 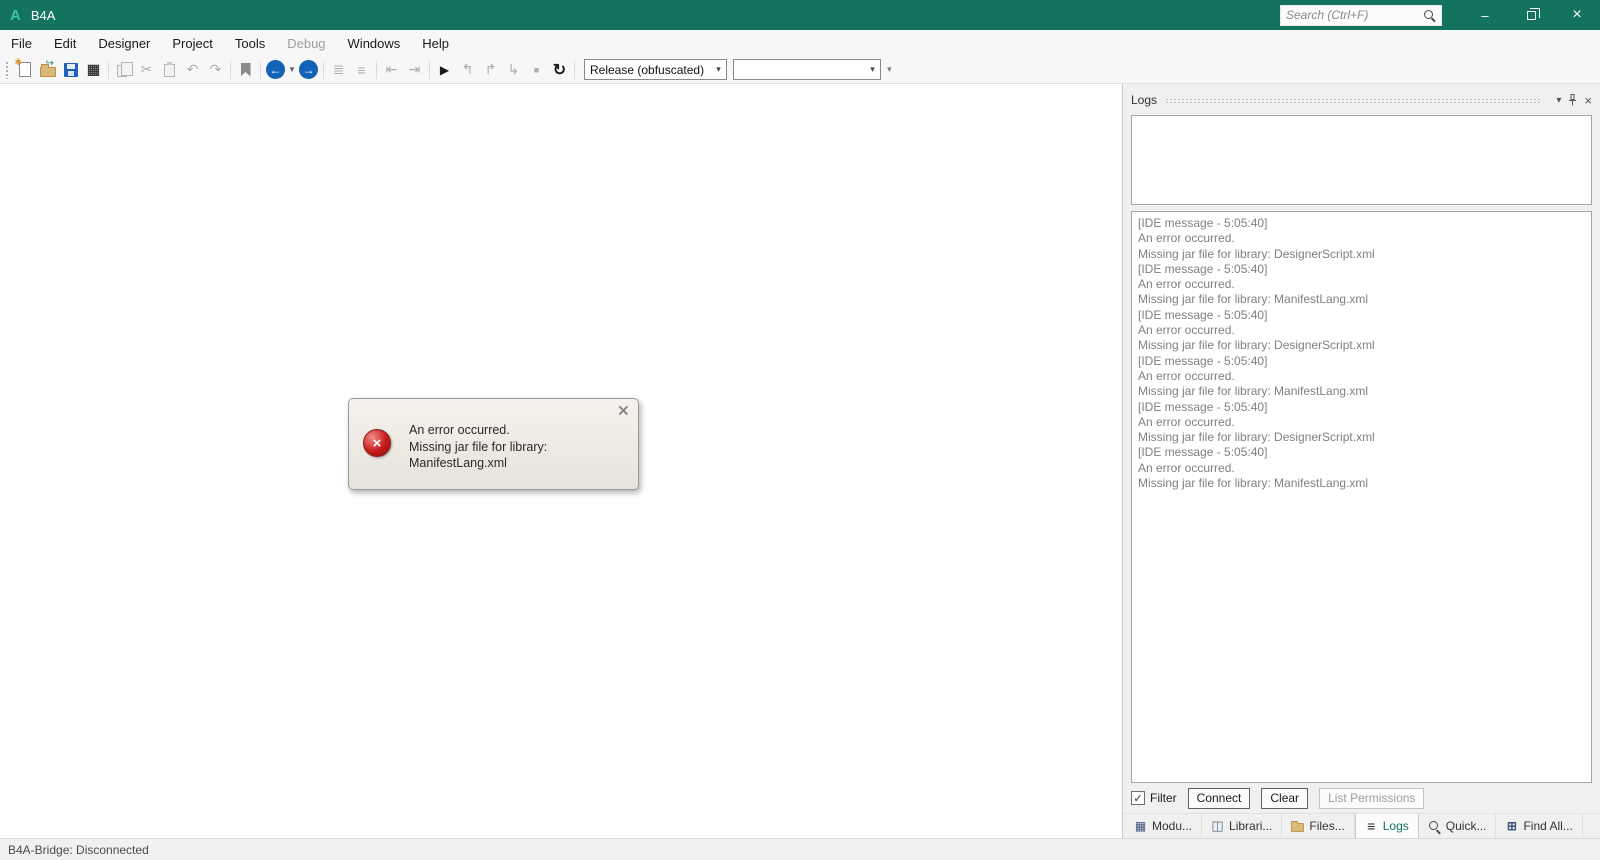 I want to click on error-line-3: ManifestLang.xml, so click(x=458, y=463).